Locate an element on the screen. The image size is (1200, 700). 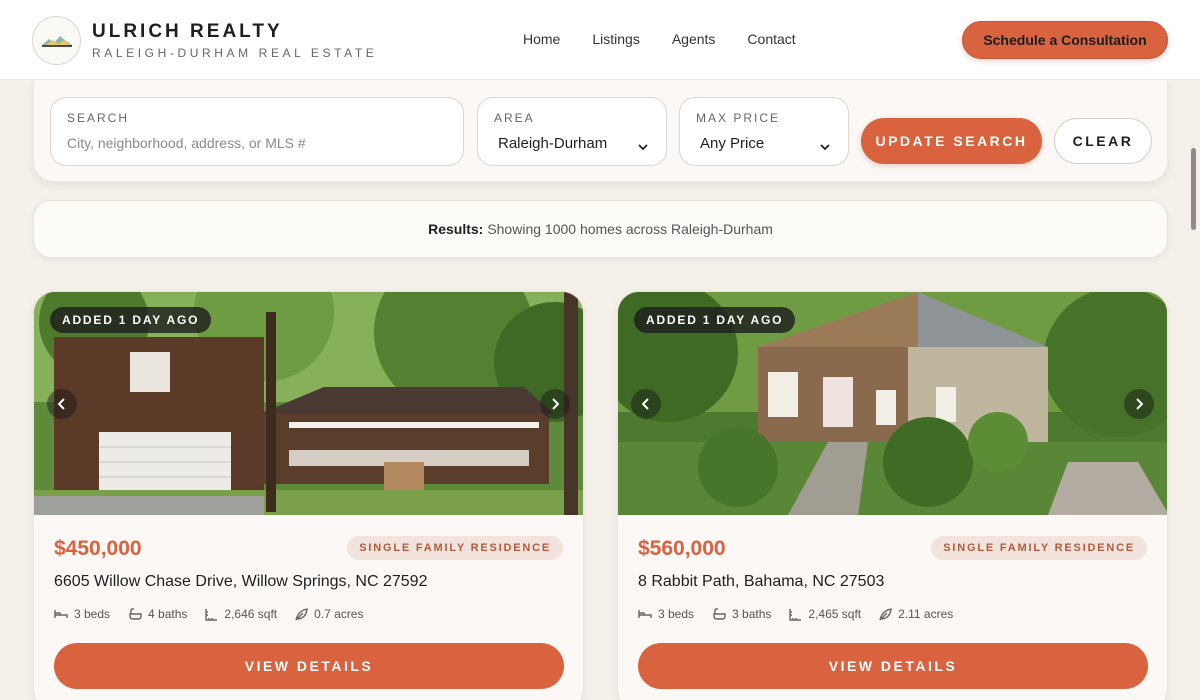
area-label: AREA is located at coordinates (514, 118).